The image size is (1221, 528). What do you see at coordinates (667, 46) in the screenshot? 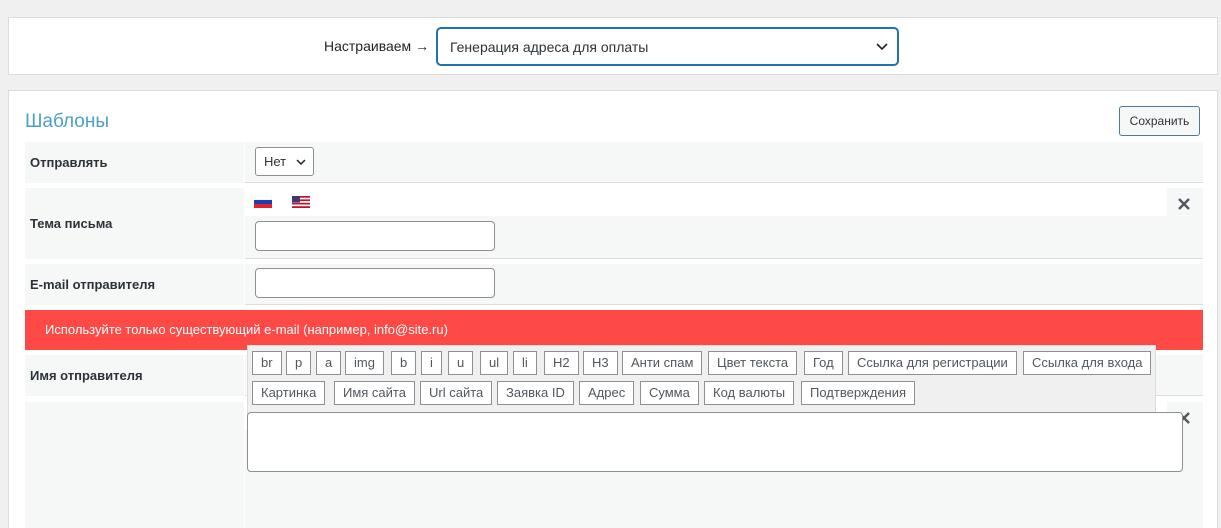
I see `setting-select: Генерация адреса для оплаты` at bounding box center [667, 46].